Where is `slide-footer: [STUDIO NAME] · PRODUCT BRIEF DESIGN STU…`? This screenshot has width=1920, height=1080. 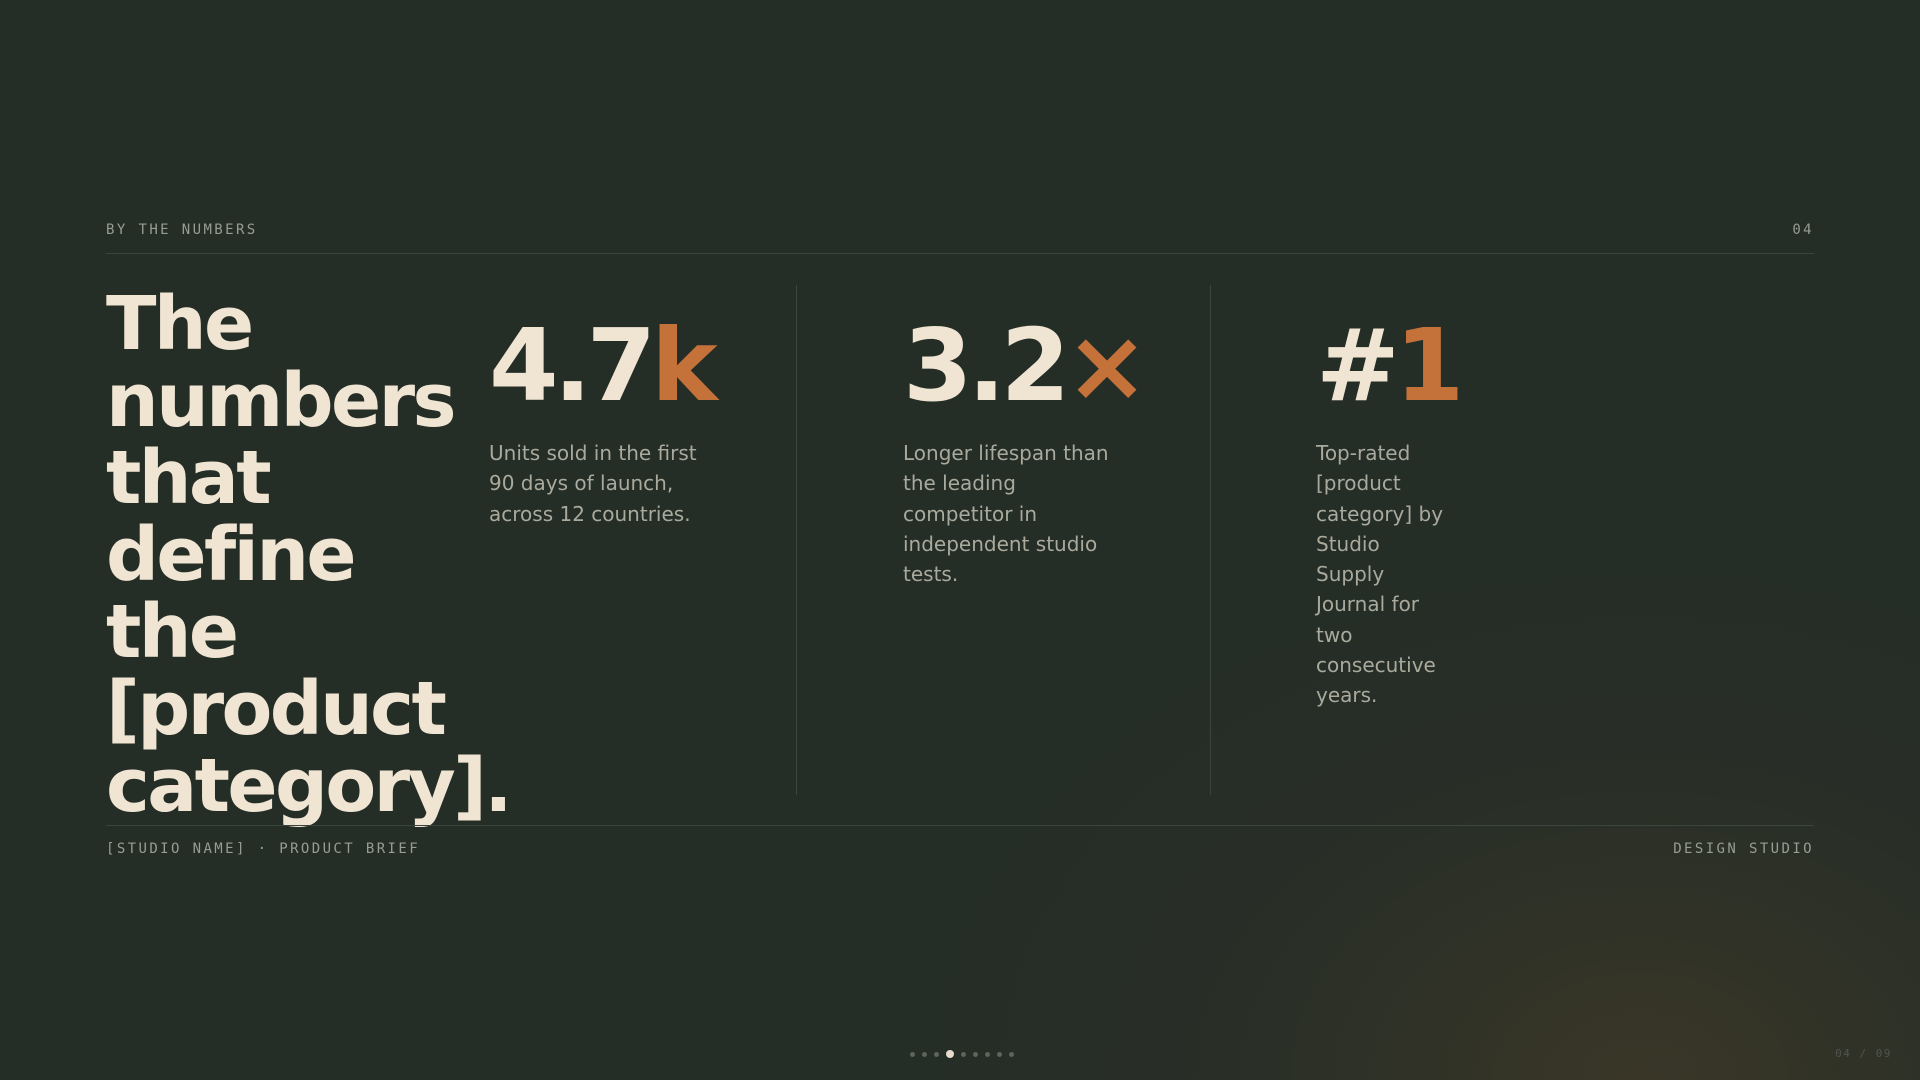
slide-footer: [STUDIO NAME] · PRODUCT BRIEF DESIGN STU… is located at coordinates (960, 849).